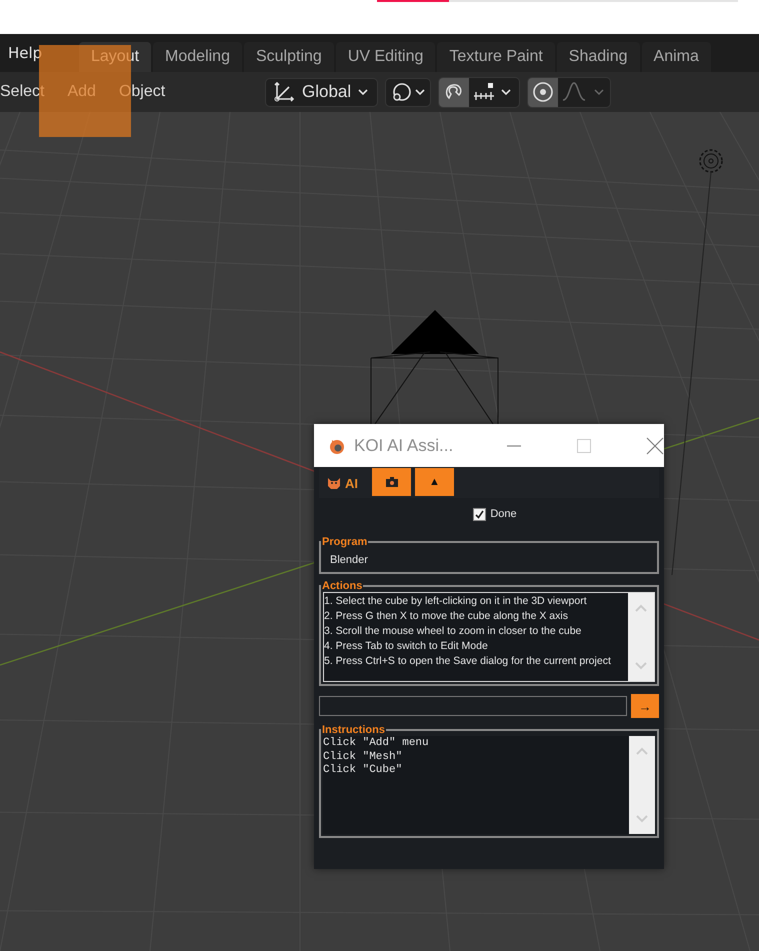  Describe the element at coordinates (496, 57) in the screenshot. I see `workspace-tab: Texture Paint` at that location.